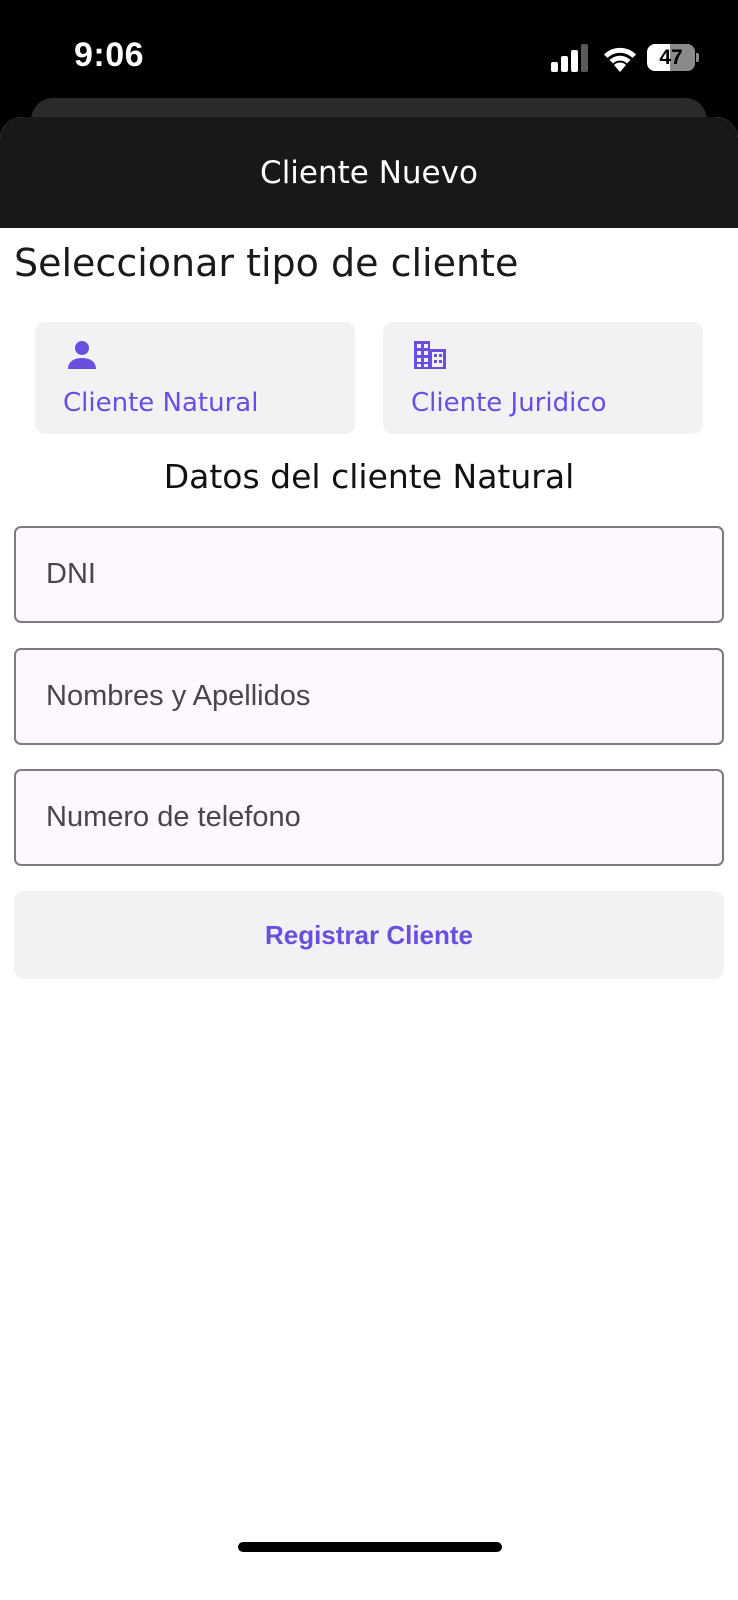 The height and width of the screenshot is (1600, 738). I want to click on battery-icon: 47, so click(673, 57).